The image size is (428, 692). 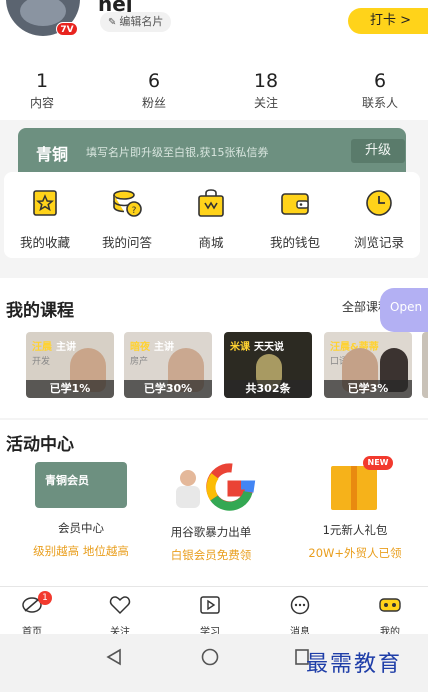 I want to click on bottom-tab-bar: 1 首页 关注 学习 消息 我的, so click(x=214, y=612).